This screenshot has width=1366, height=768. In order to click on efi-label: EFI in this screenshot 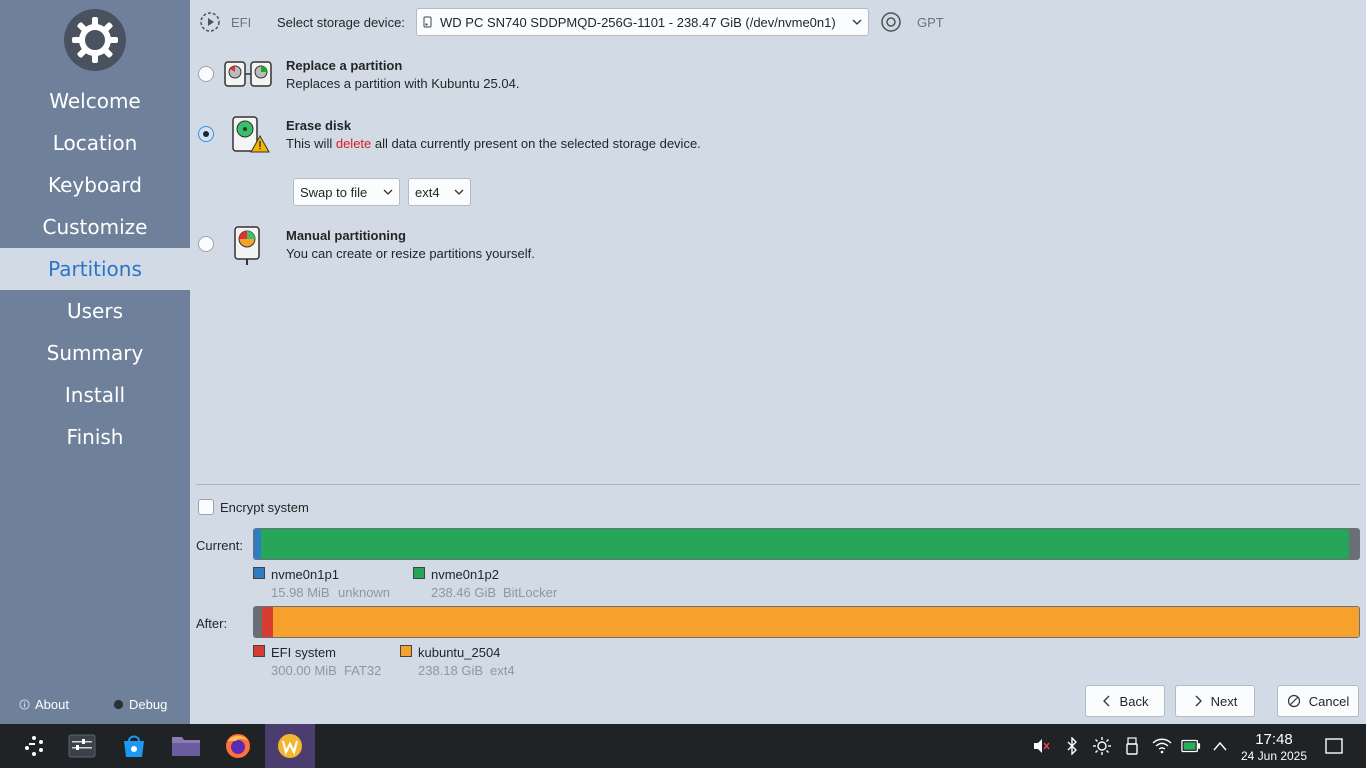, I will do `click(241, 22)`.